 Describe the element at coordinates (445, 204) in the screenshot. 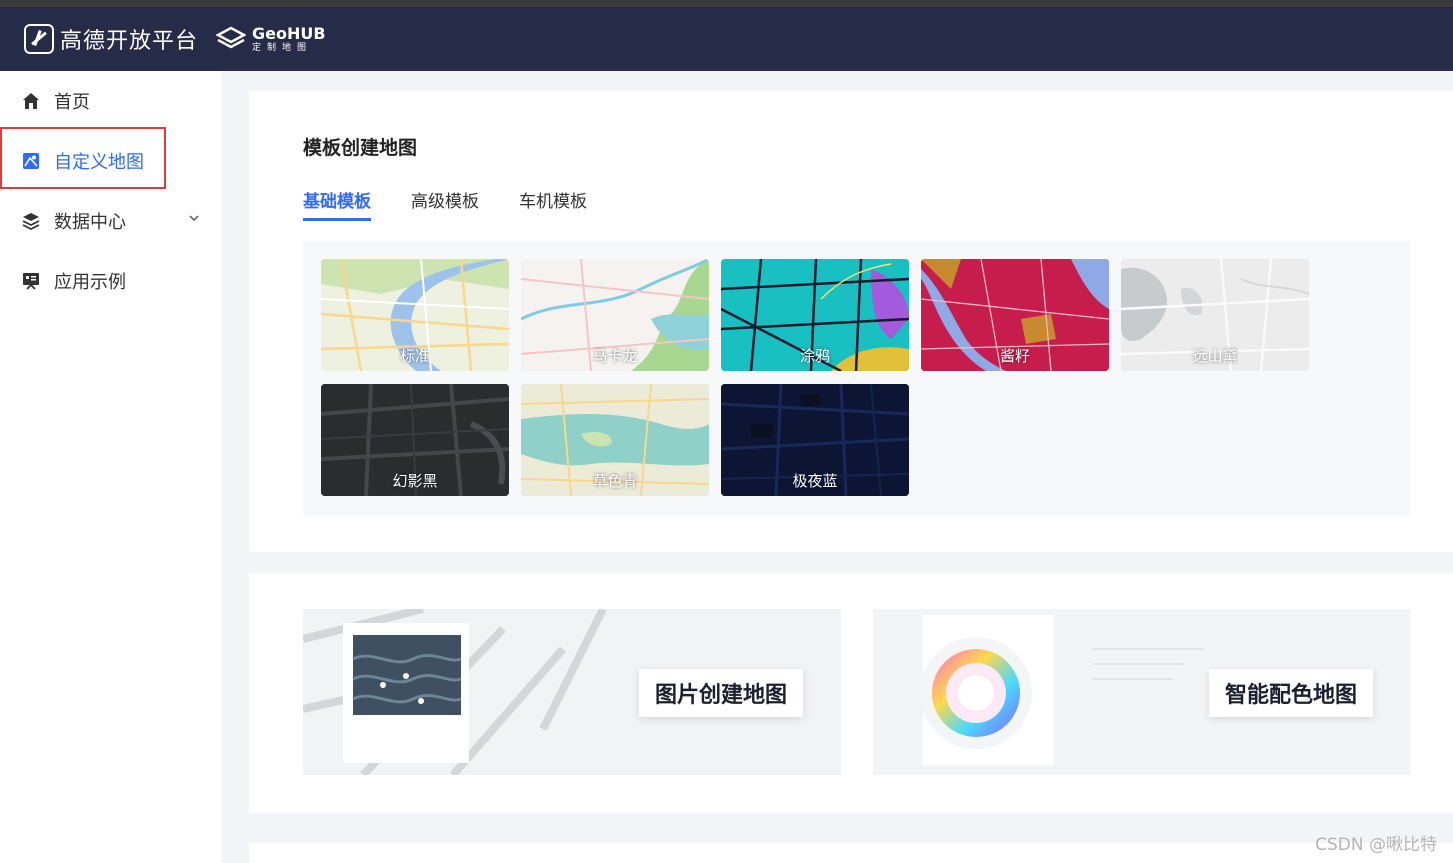

I see `tab-advanced: 高级模板` at that location.